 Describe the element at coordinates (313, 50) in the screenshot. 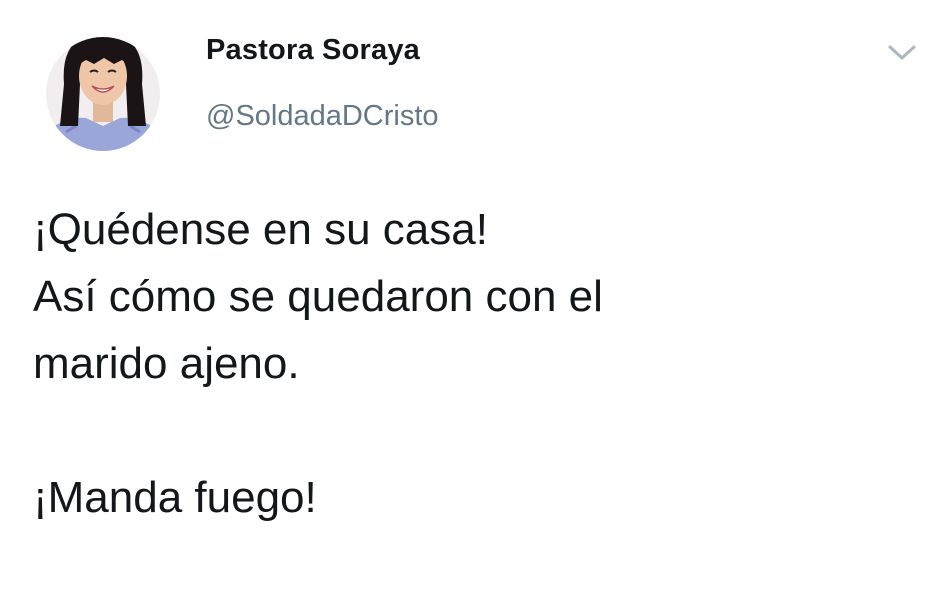

I see `display-name: Pastora Soraya` at that location.